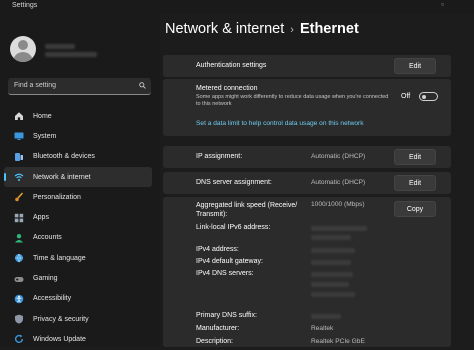  What do you see at coordinates (415, 183) in the screenshot?
I see `dns-edit-button: Edit` at bounding box center [415, 183].